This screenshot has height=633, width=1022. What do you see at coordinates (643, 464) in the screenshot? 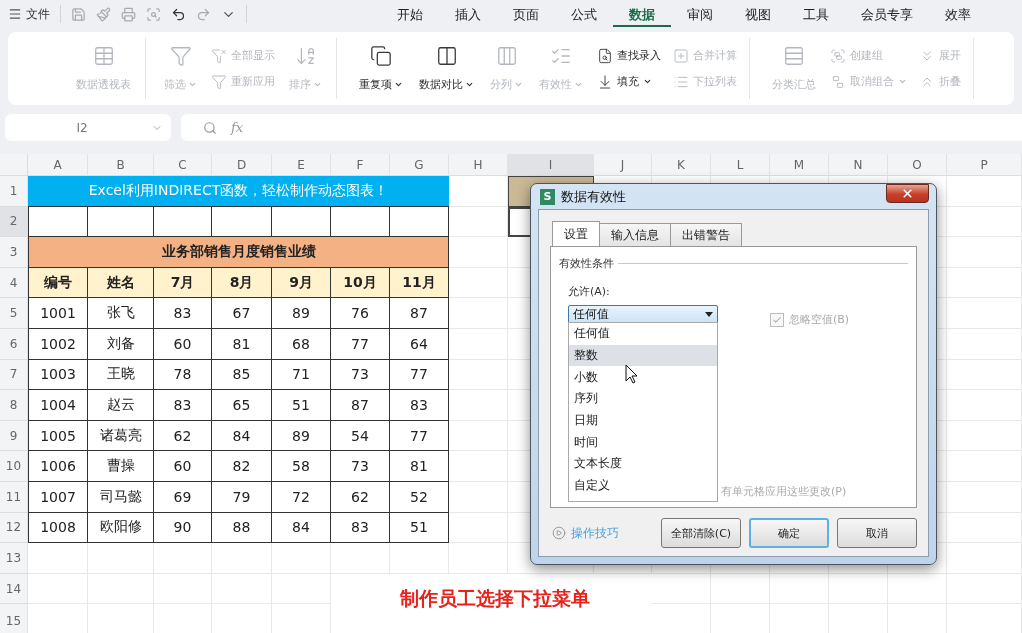
I see `dropdown-option: 文本长度` at bounding box center [643, 464].